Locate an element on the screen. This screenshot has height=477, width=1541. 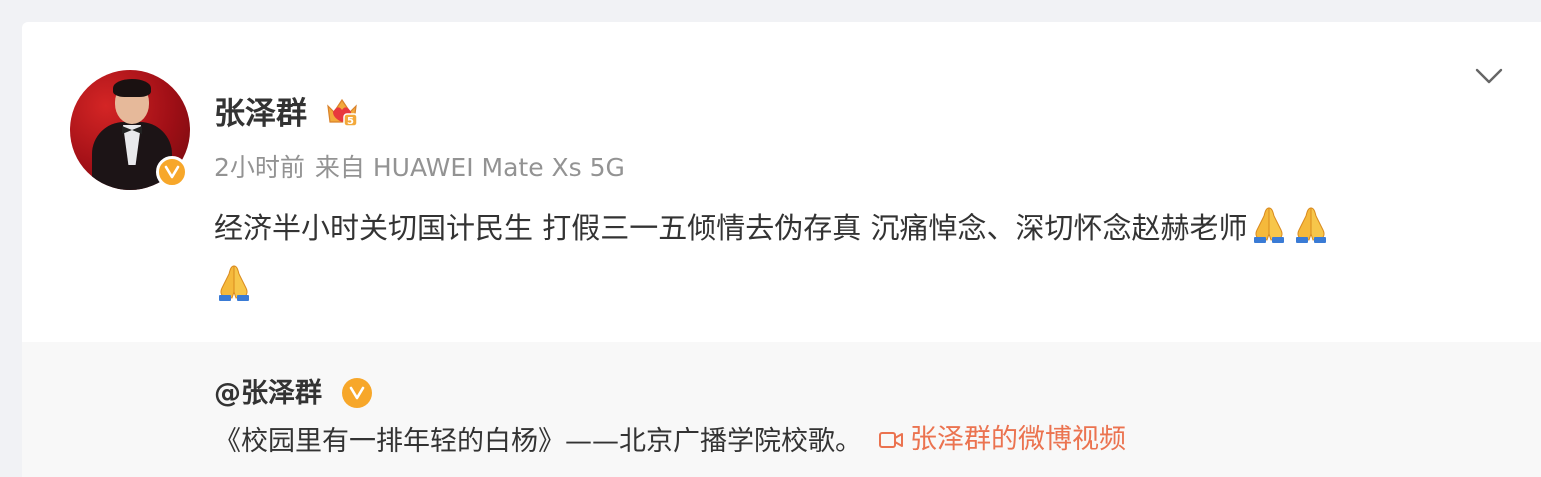
post-source: 来自 HUAWEI Mate Xs 5G is located at coordinates (470, 167).